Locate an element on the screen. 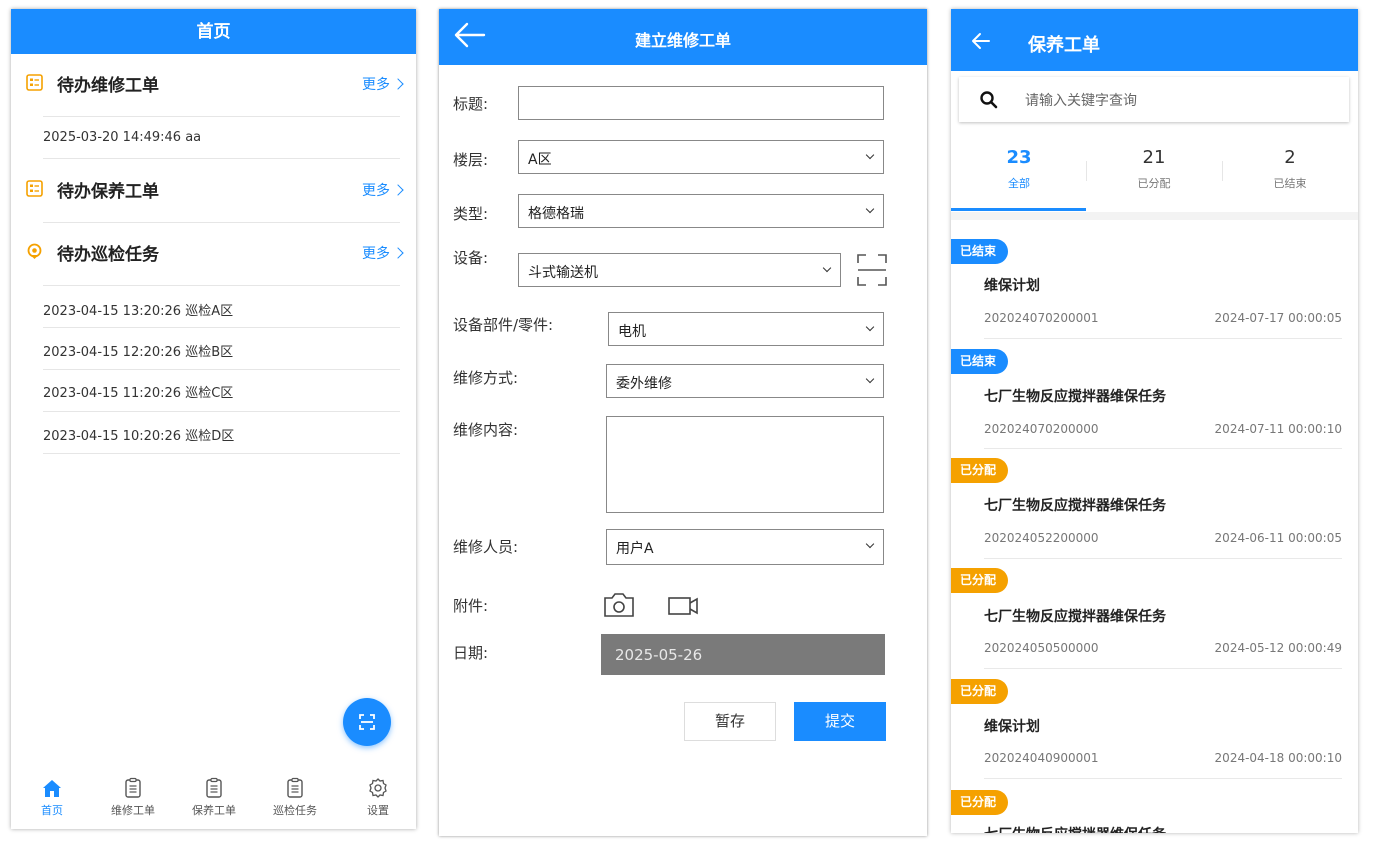  header-bar: 建立维修工单 is located at coordinates (683, 37).